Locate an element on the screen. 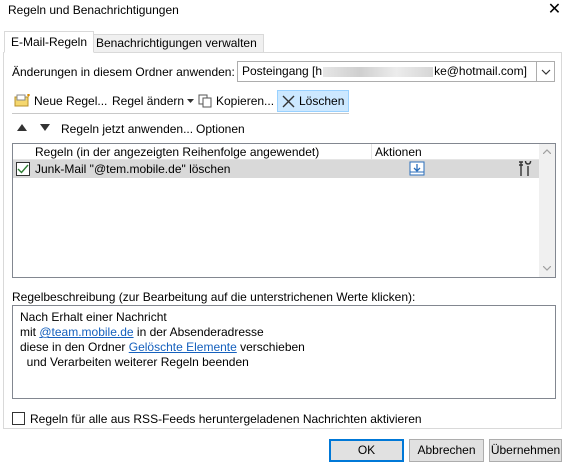 This screenshot has width=564, height=467. delete-icon is located at coordinates (288, 101).